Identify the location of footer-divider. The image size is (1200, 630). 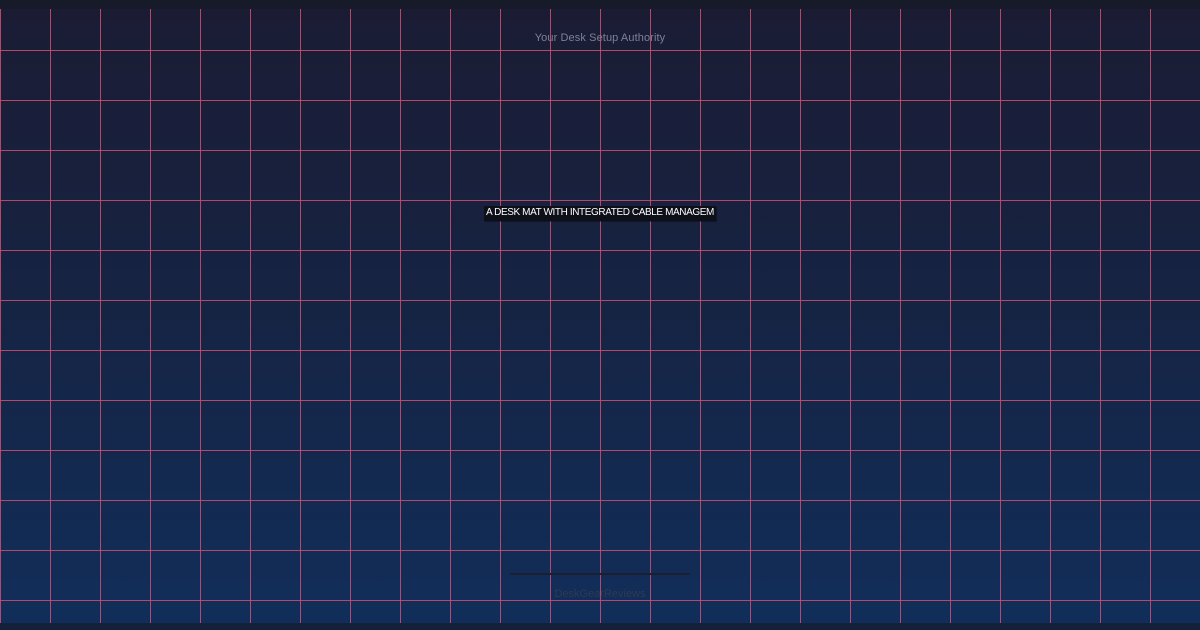
(600, 574).